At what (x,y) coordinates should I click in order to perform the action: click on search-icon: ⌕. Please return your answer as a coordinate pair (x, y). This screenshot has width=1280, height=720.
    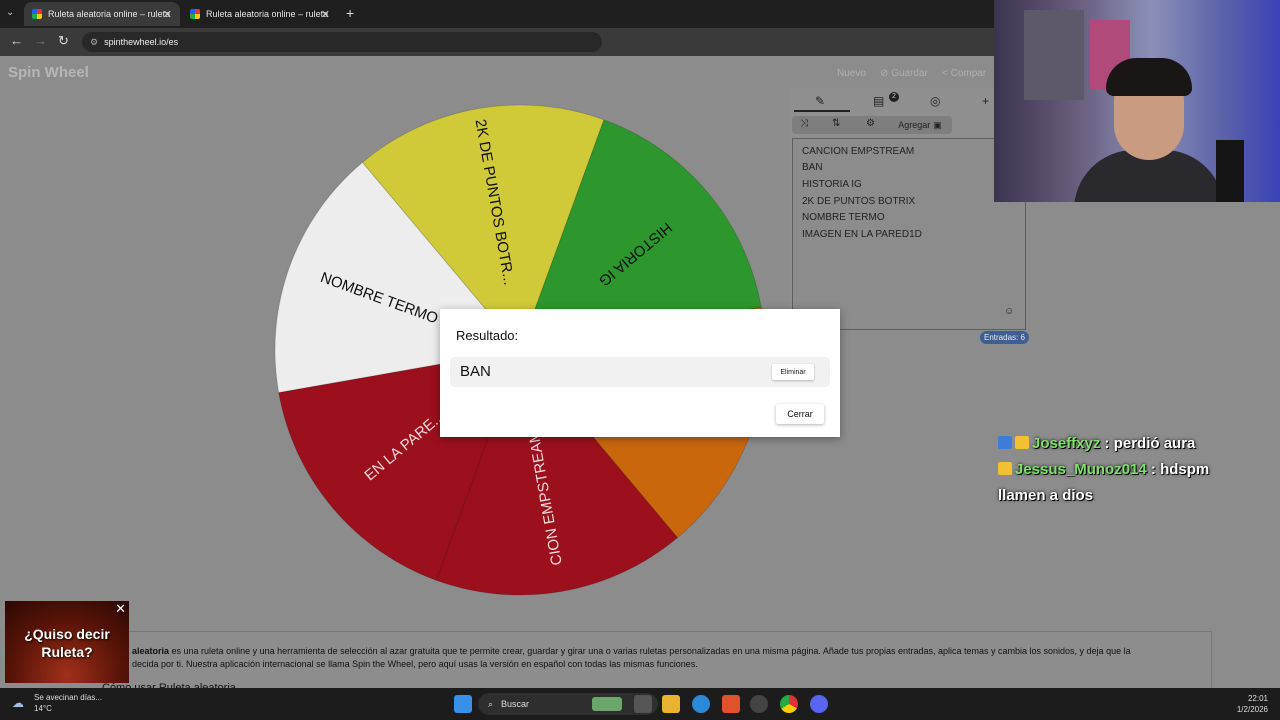
    Looking at the image, I should click on (491, 703).